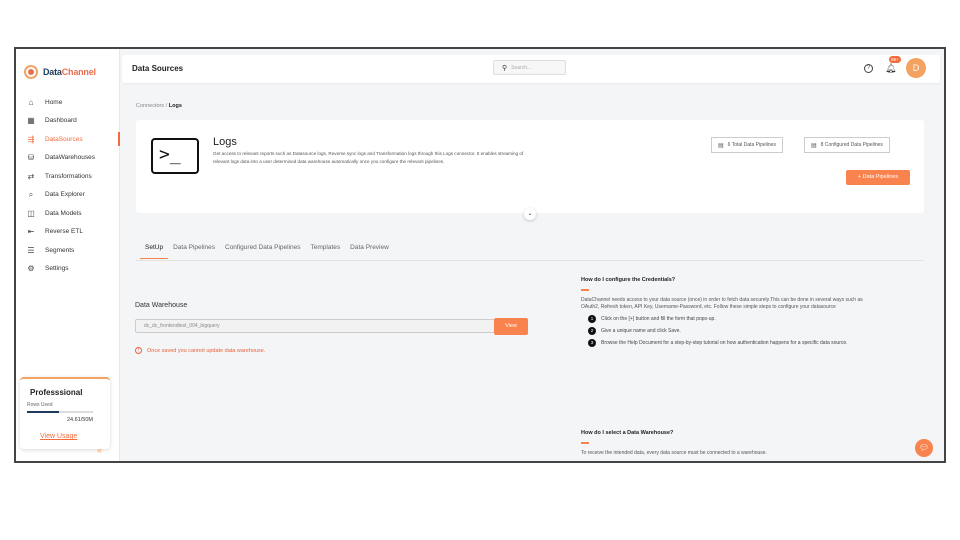 This screenshot has height=540, width=960. Describe the element at coordinates (225, 142) in the screenshot. I see `connector-title: Logs` at that location.